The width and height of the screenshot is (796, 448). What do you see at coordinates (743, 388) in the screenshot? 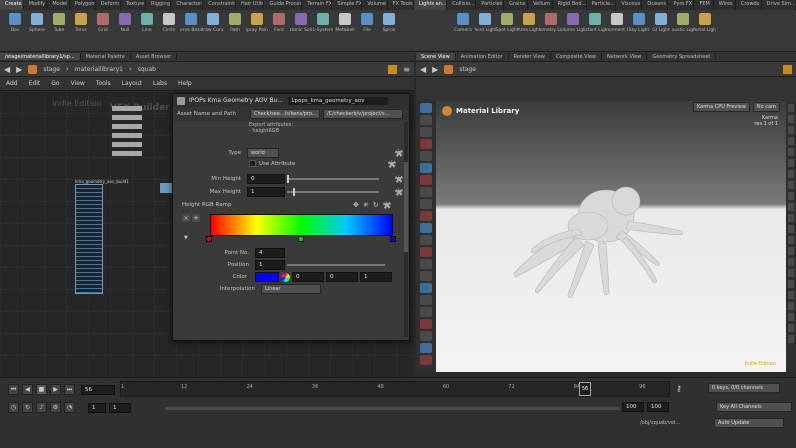
I see `keys-channels-menu: 0 keys, 0/0 channels` at bounding box center [743, 388].